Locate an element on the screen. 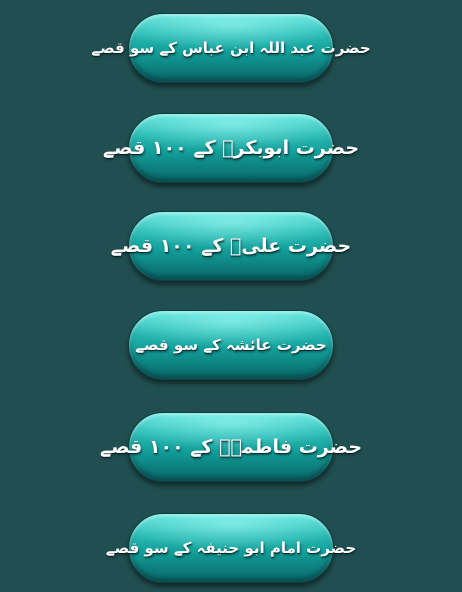 The width and height of the screenshot is (462, 592). button-label: حضرت عائشہ کے سو قصے is located at coordinates (231, 344).